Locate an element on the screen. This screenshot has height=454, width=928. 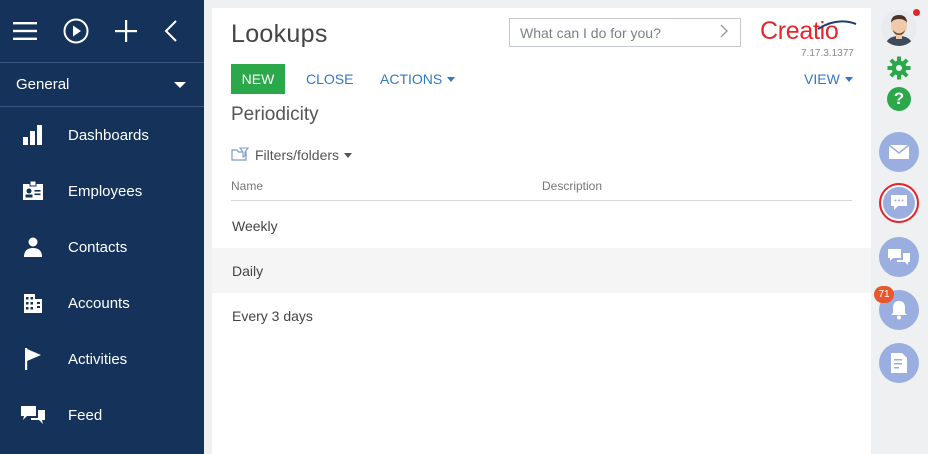
building-icon is located at coordinates (34, 303).